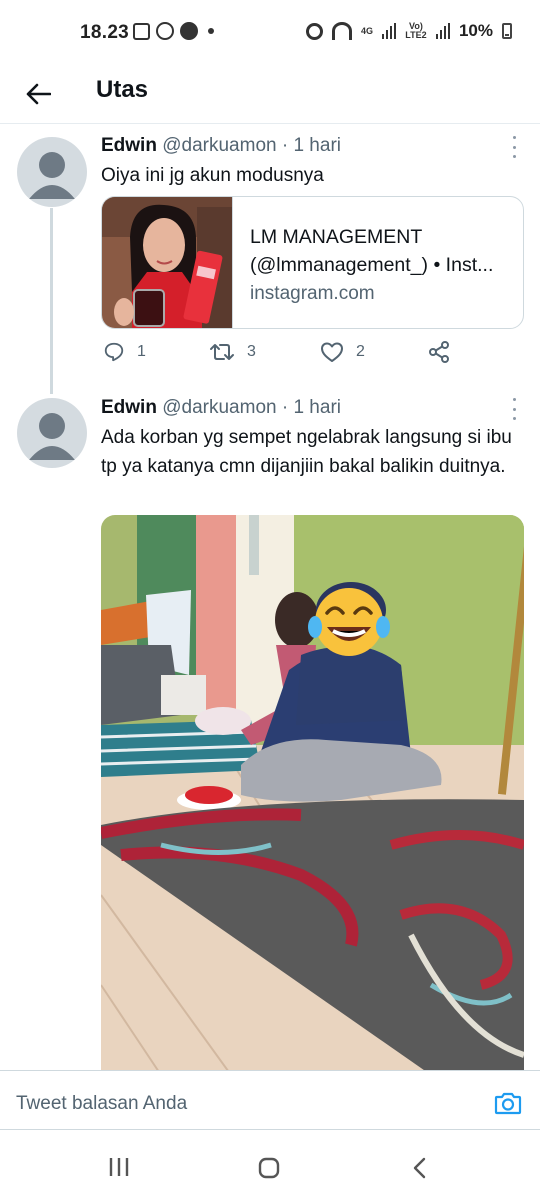 This screenshot has height=1200, width=540. Describe the element at coordinates (442, 31) in the screenshot. I see `signal-2-icon` at that location.